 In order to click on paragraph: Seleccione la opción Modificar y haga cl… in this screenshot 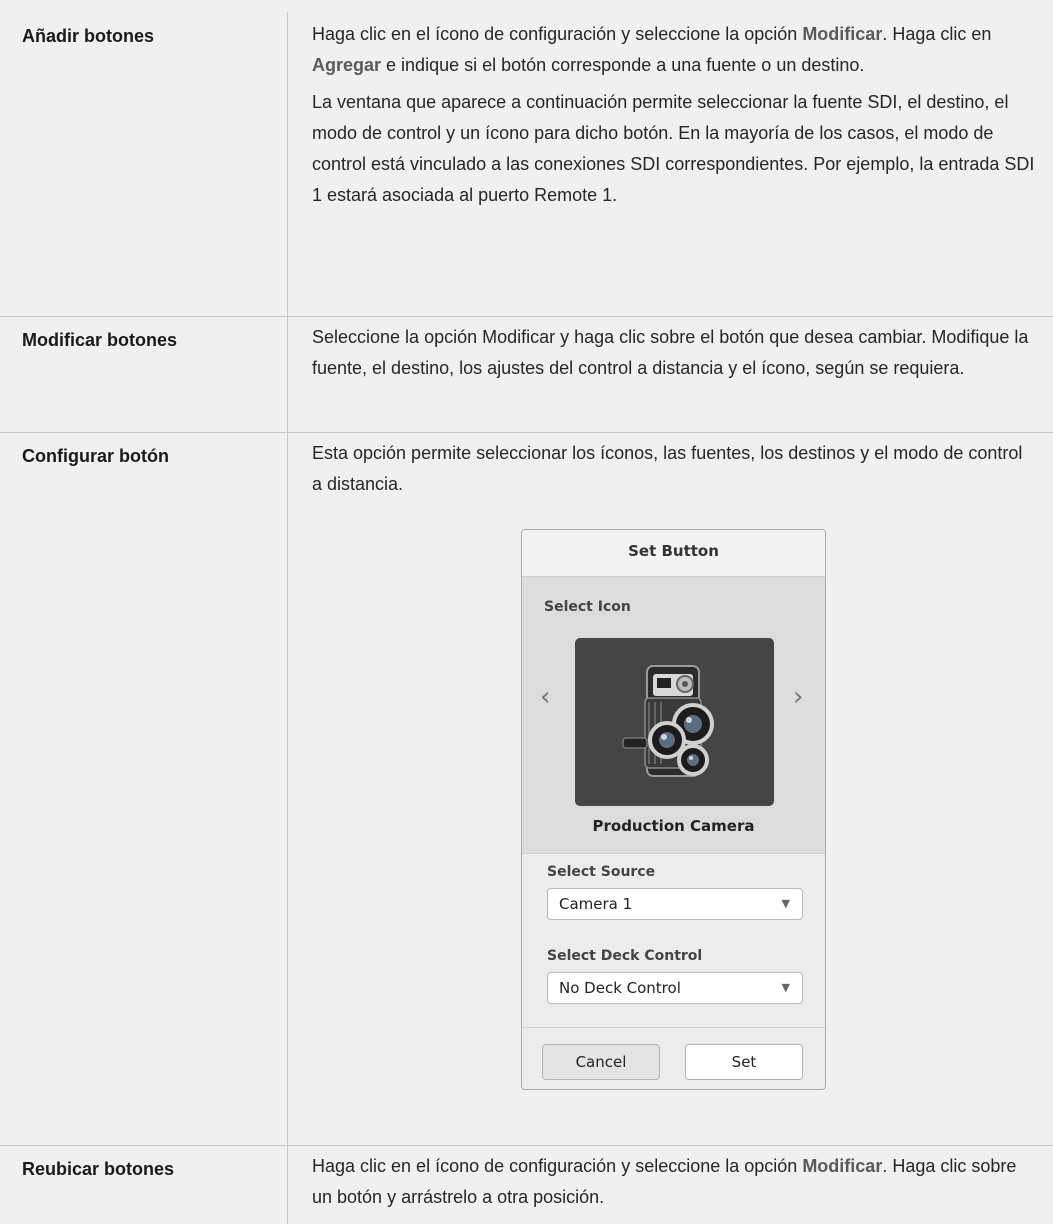, I will do `click(670, 352)`.